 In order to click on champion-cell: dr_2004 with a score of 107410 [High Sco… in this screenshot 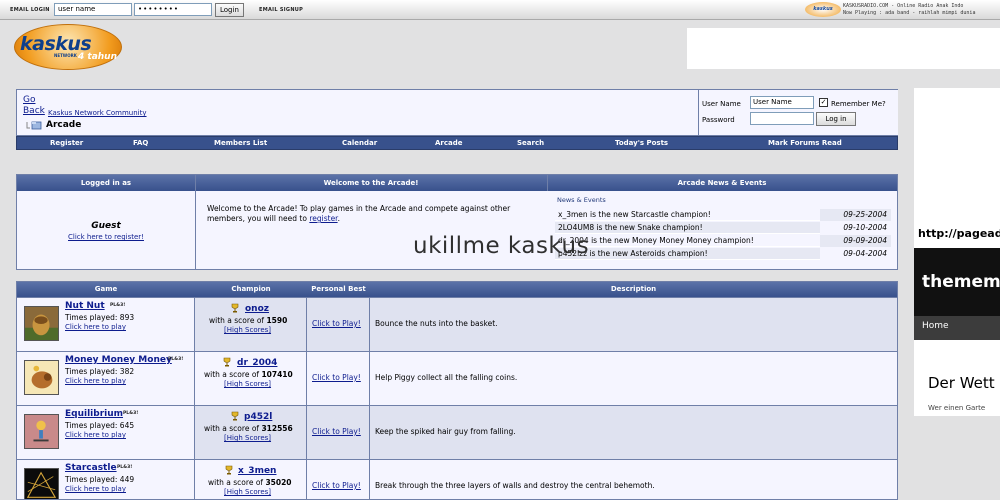, I will do `click(251, 378)`.